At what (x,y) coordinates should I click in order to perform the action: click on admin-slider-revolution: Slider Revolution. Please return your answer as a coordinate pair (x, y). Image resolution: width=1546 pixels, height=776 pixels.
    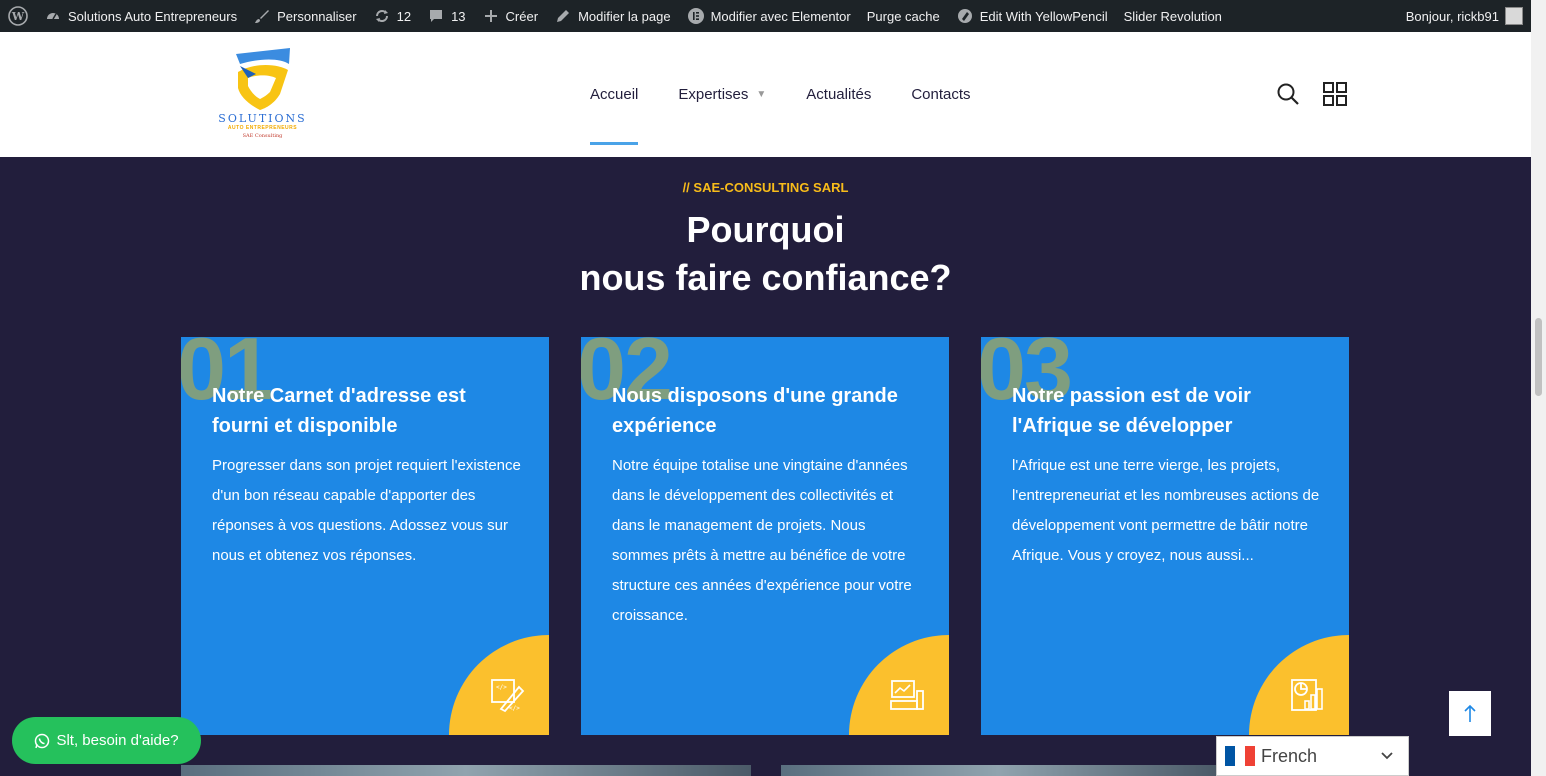
    Looking at the image, I should click on (1173, 16).